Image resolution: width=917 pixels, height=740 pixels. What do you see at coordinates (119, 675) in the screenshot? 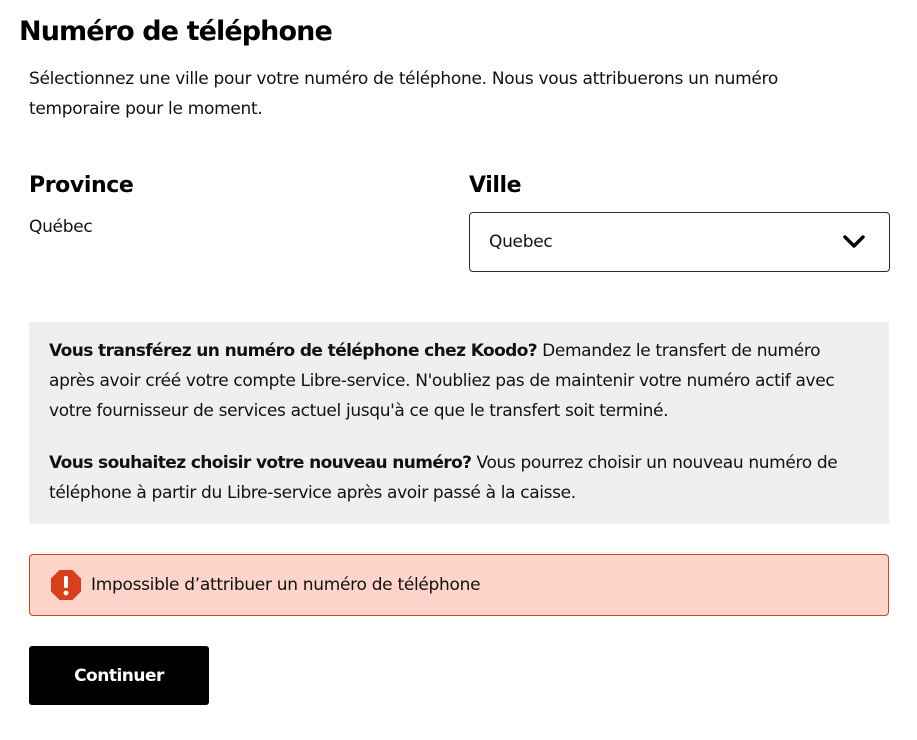
I see `continue-button: Continuer` at bounding box center [119, 675].